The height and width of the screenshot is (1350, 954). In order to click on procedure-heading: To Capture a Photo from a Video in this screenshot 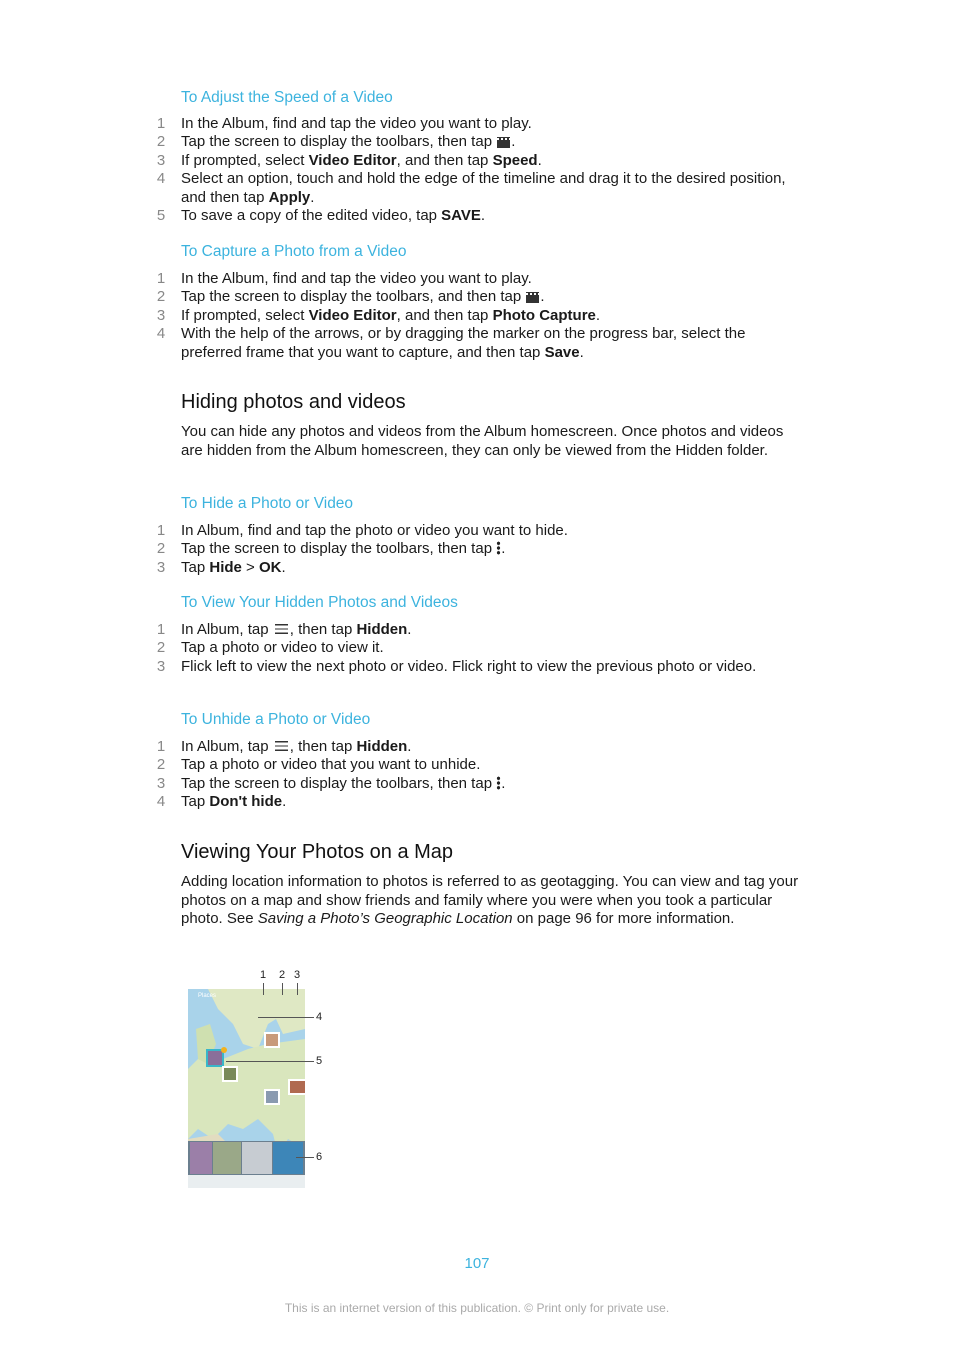, I will do `click(294, 251)`.